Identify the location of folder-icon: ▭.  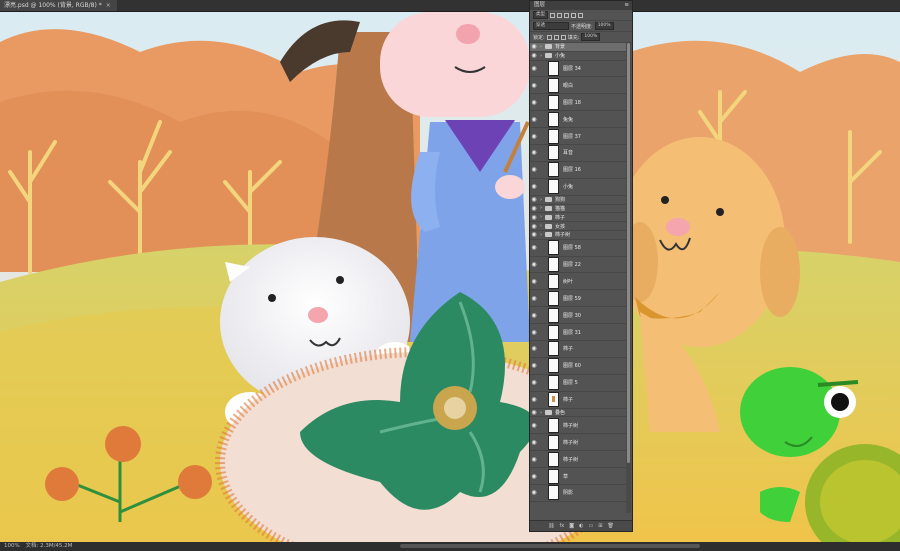
(591, 526).